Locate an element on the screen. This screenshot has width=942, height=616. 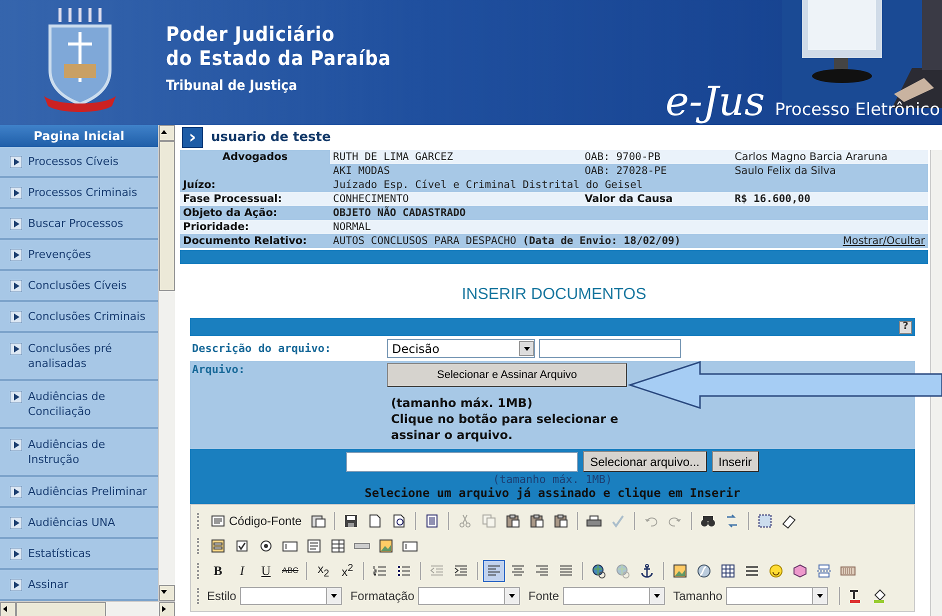
subscript-button: x$_{2}$ is located at coordinates (323, 571).